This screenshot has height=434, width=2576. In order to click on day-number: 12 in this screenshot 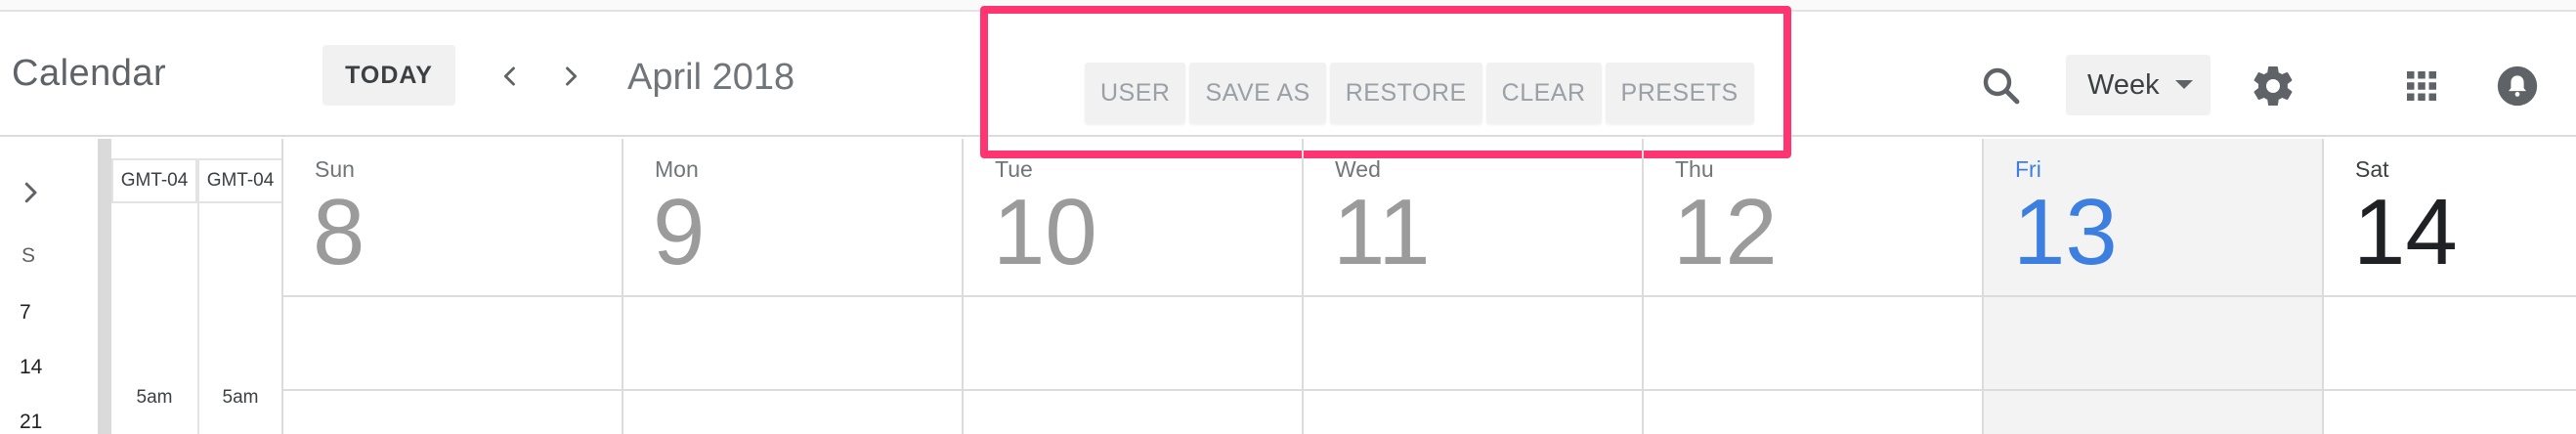, I will do `click(1726, 233)`.